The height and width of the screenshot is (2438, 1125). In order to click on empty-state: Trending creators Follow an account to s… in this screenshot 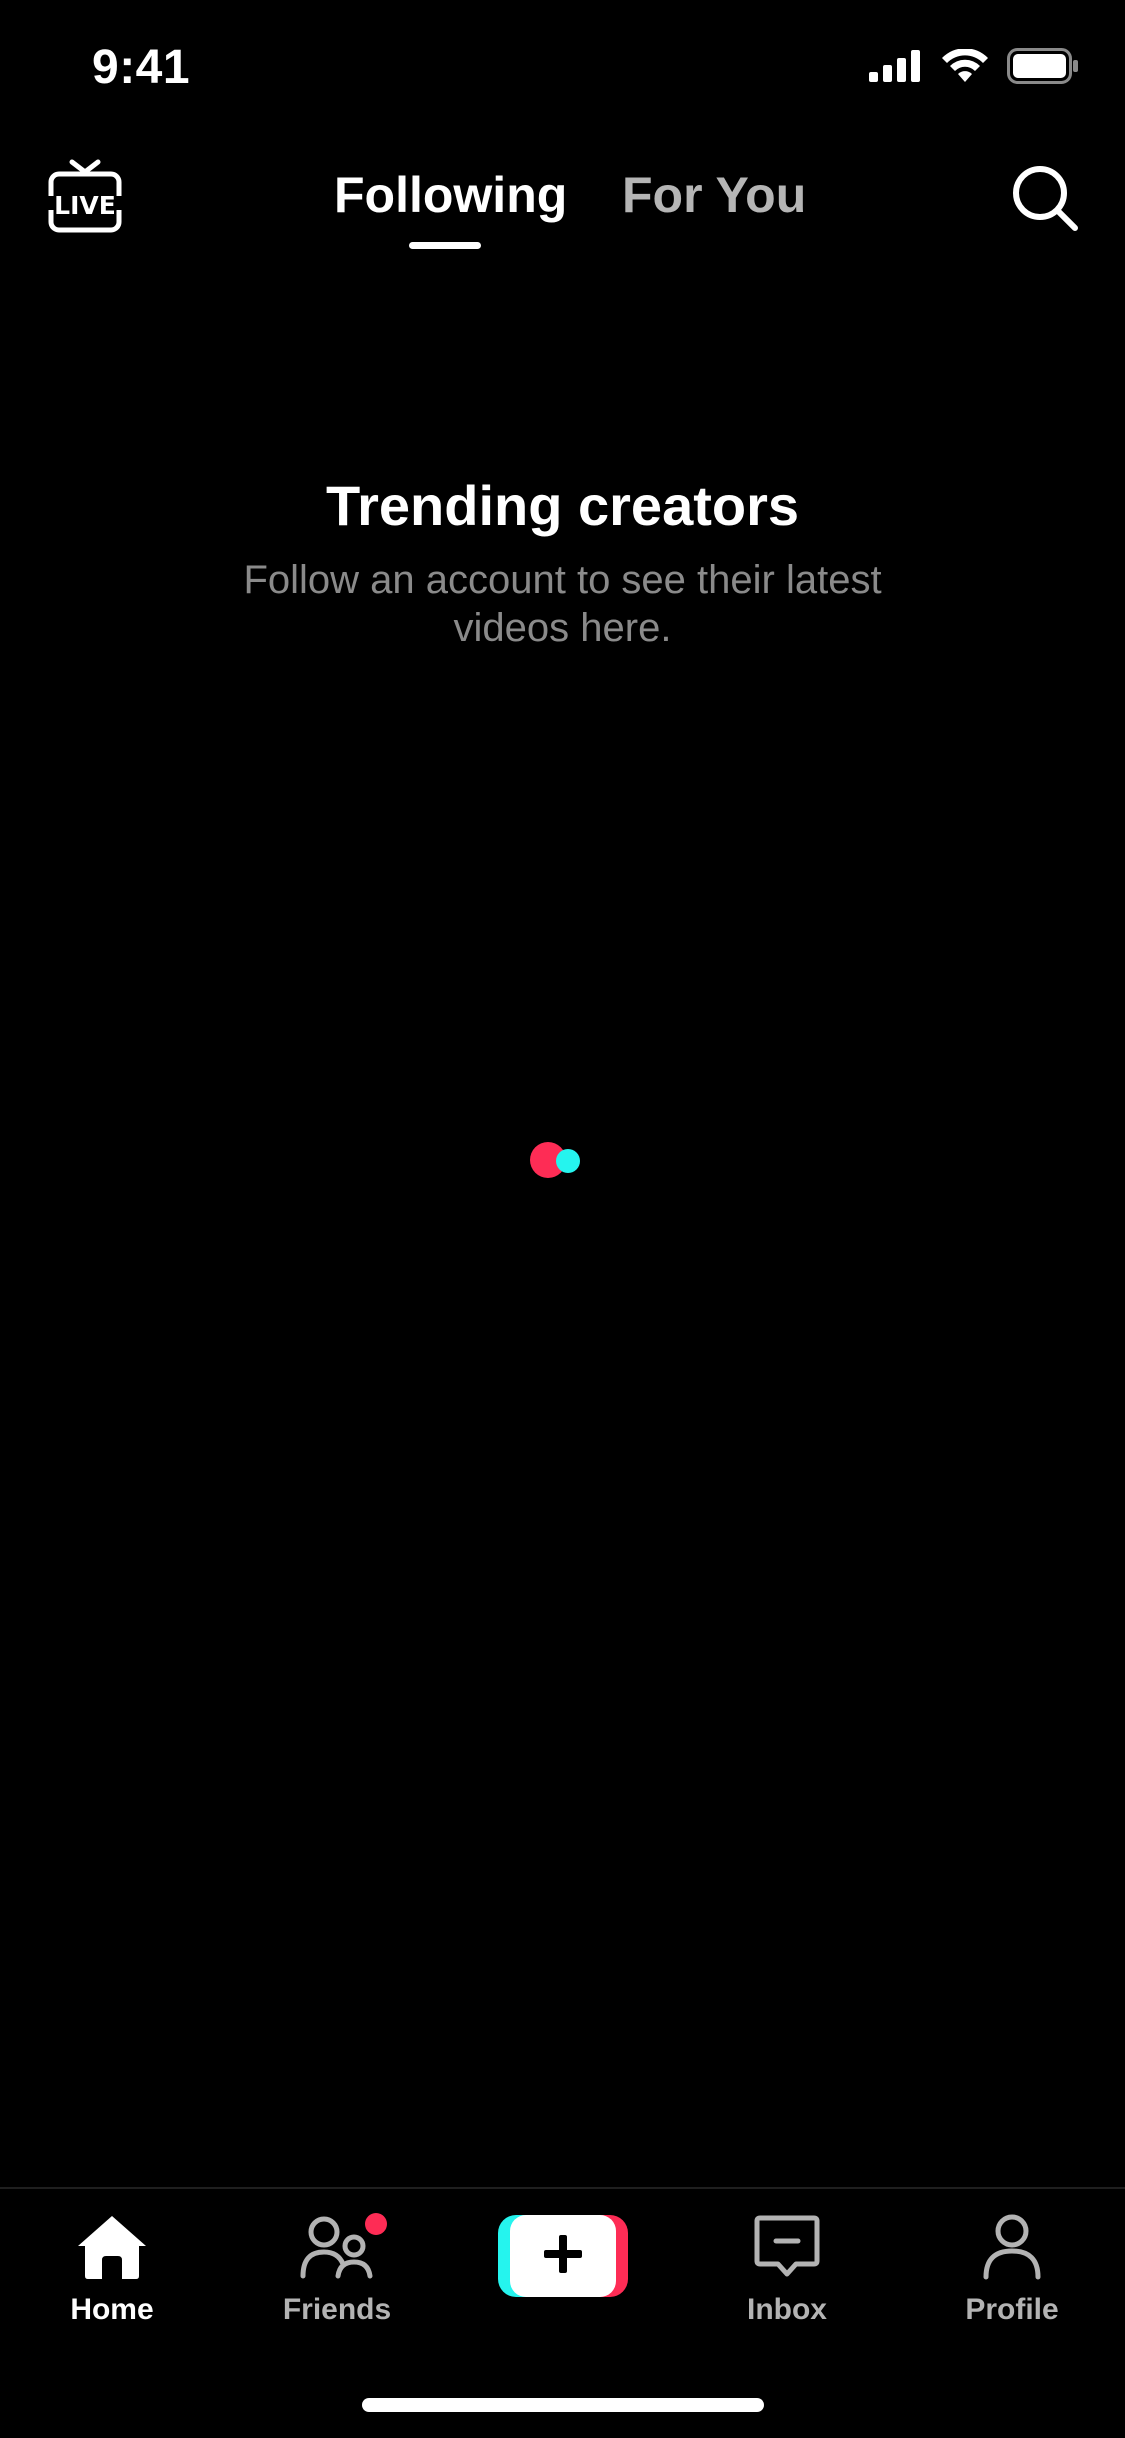, I will do `click(562, 561)`.